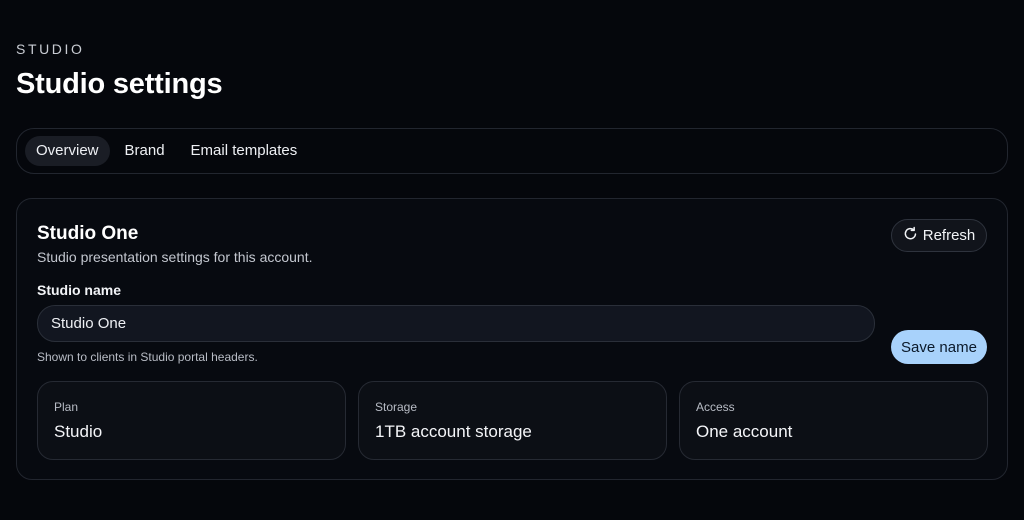 This screenshot has height=520, width=1024. What do you see at coordinates (456, 323) in the screenshot?
I see `studio-name-input` at bounding box center [456, 323].